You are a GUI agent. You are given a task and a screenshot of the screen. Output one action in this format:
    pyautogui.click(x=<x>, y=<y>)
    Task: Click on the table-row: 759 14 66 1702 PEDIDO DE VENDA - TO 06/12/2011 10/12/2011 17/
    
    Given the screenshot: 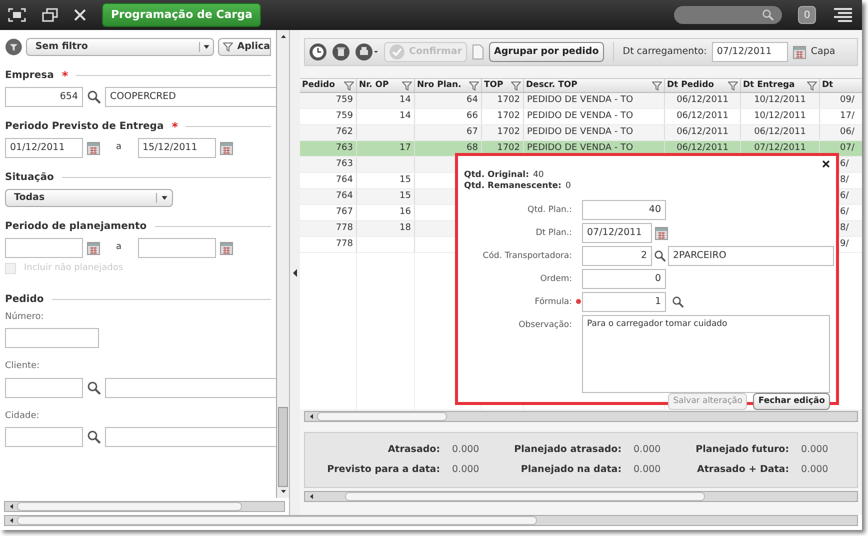 What is the action you would take?
    pyautogui.click(x=581, y=117)
    